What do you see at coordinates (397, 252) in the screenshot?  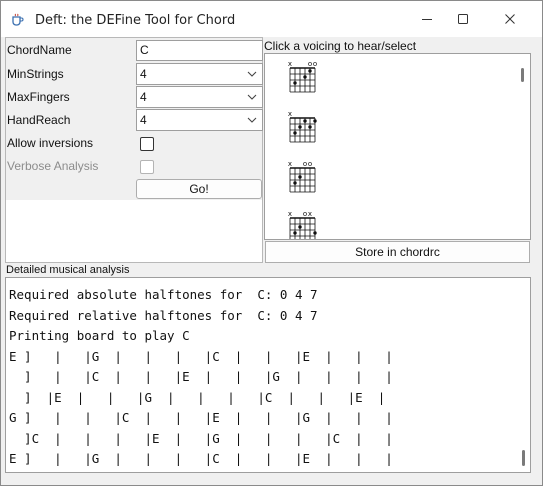 I see `store-in-chordrc-button: Store in chordrc` at bounding box center [397, 252].